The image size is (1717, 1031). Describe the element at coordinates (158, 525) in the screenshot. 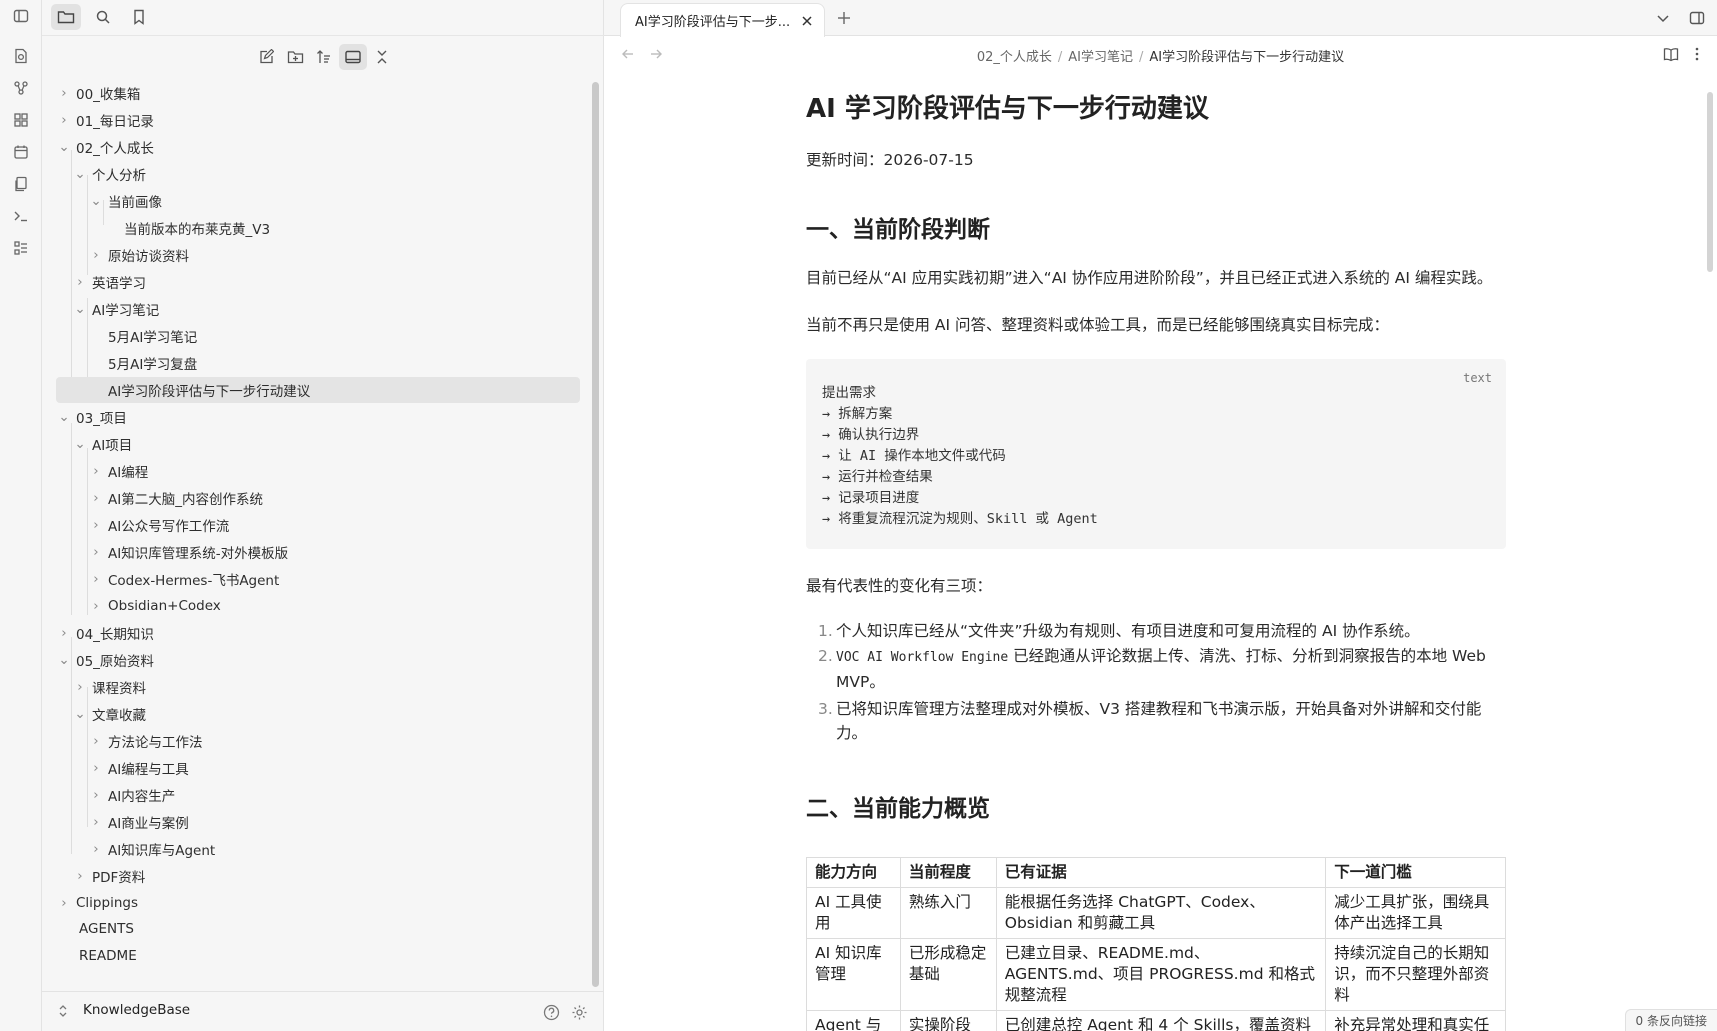

I see `tree-folder-wechat-workflow: › AI公众号写作工作流` at that location.